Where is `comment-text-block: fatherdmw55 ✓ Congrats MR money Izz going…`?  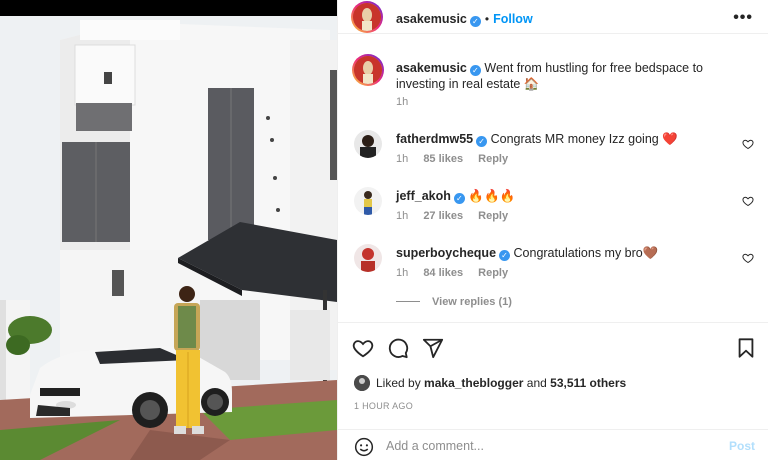
comment-text-block: fatherdmw55 ✓ Congrats MR money Izz going… is located at coordinates (566, 139).